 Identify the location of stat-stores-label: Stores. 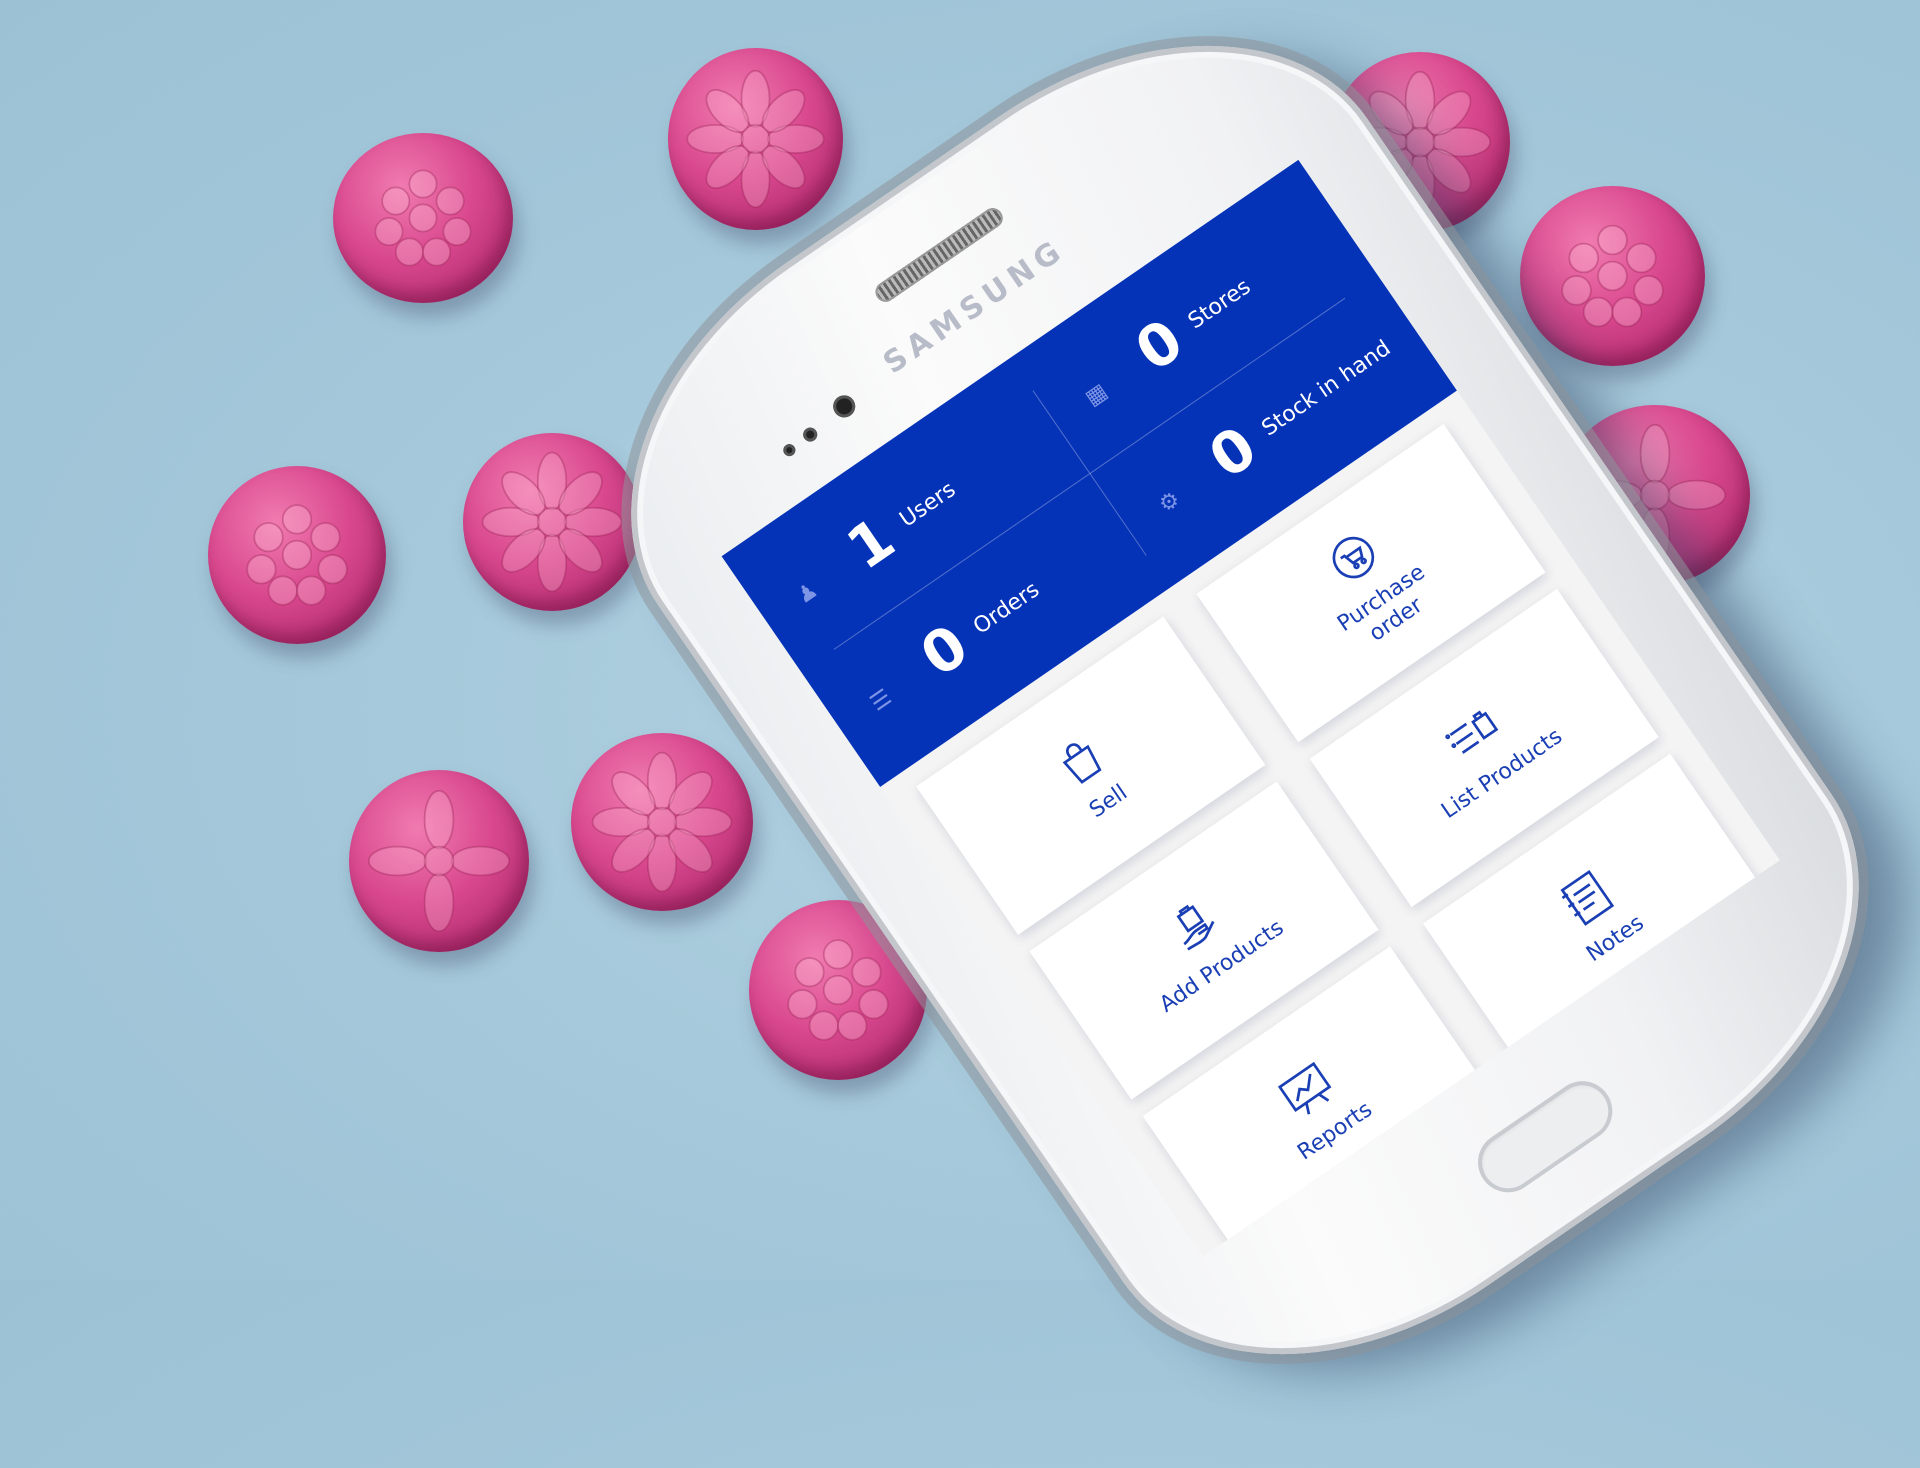
(1219, 303).